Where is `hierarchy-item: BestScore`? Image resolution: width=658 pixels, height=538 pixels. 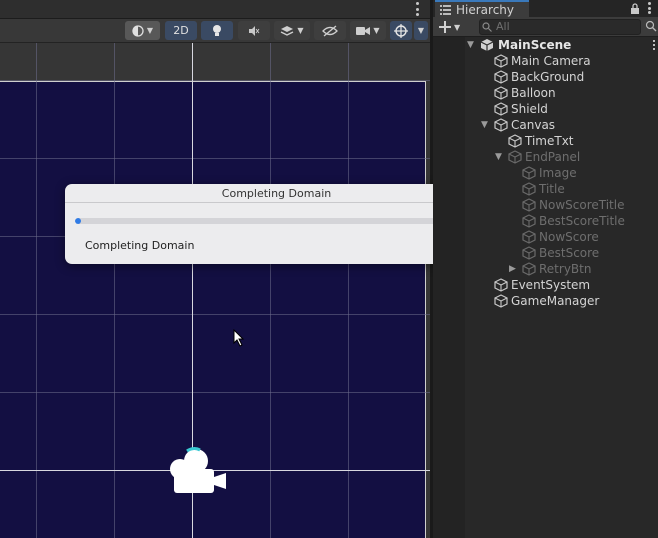
hierarchy-item: BestScore is located at coordinates (545, 253).